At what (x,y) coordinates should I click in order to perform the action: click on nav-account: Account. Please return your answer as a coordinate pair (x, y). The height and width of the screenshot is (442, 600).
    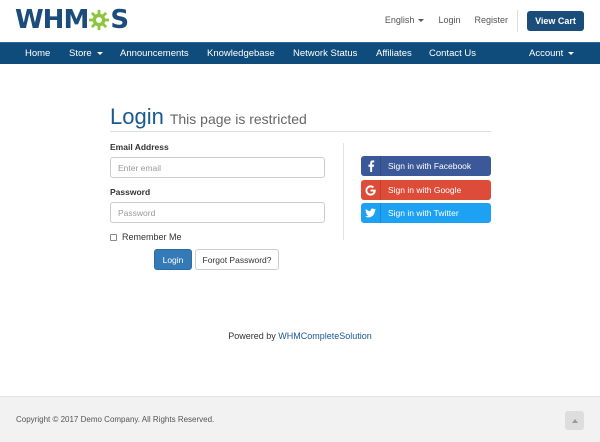
    Looking at the image, I should click on (552, 53).